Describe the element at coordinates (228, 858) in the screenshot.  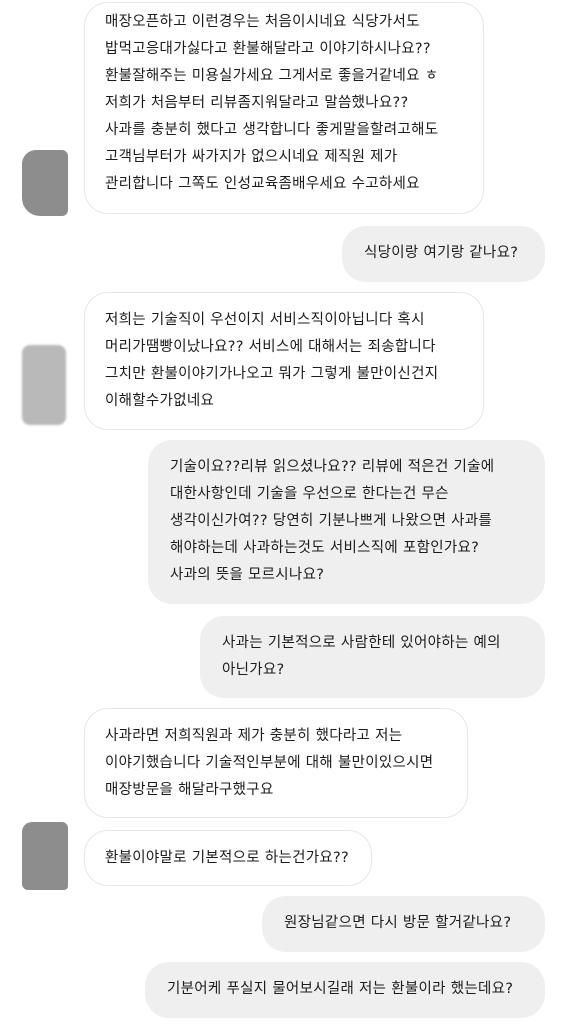
I see `message-bubble-incoming: 환불이야말로 기본적으로 하는건가요??` at that location.